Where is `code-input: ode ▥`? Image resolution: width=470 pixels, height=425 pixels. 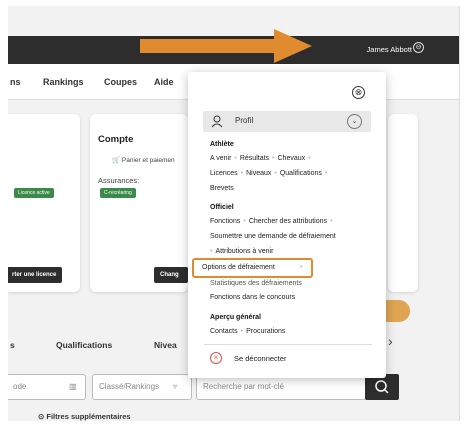 code-input: ode ▥ is located at coordinates (47, 387).